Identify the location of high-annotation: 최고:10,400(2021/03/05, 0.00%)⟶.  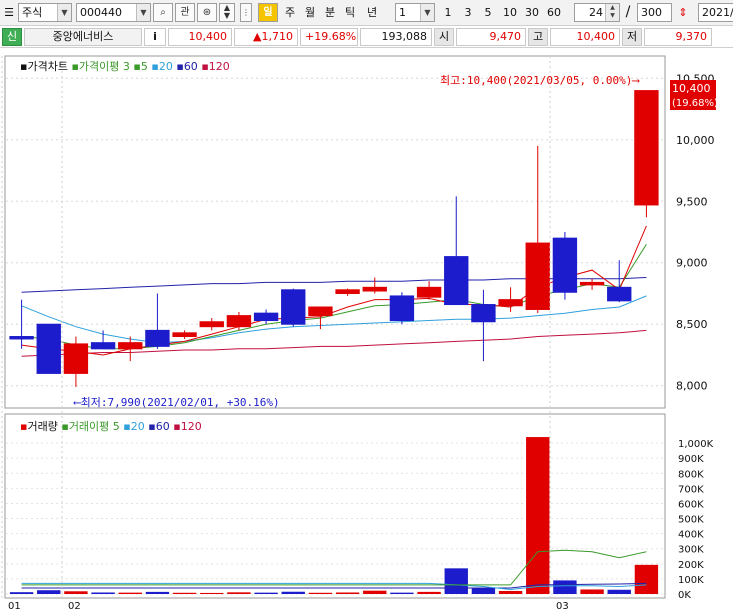
(540, 80).